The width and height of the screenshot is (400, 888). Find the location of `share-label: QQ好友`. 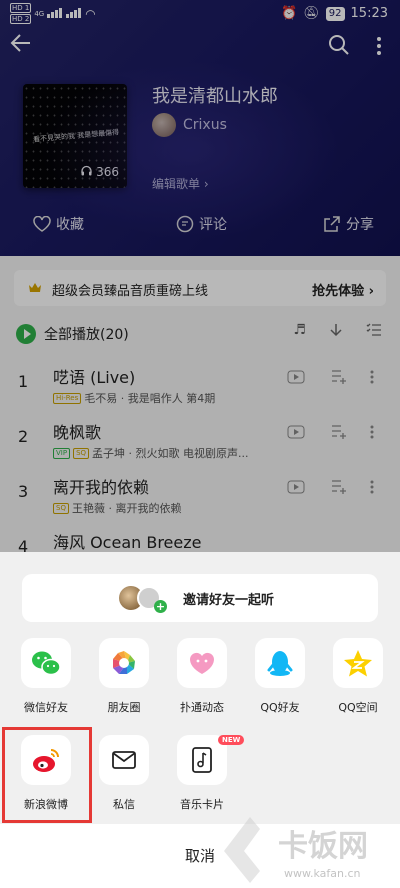

share-label: QQ好友 is located at coordinates (280, 707).